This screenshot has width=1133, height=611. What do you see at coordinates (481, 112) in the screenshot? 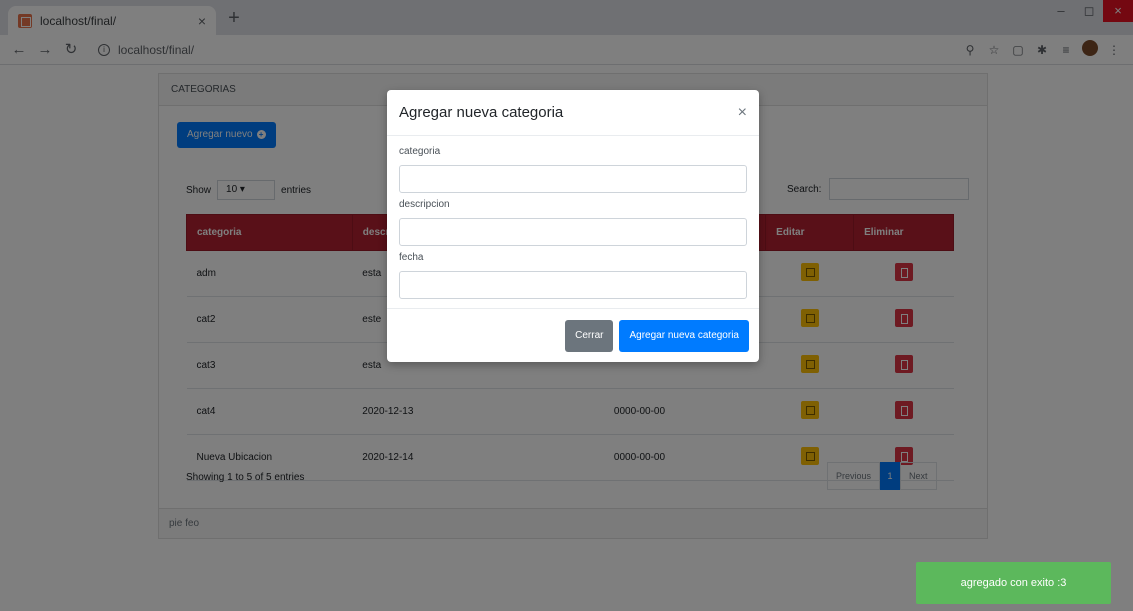
I see `modal-title: Agregar nueva categoria` at bounding box center [481, 112].